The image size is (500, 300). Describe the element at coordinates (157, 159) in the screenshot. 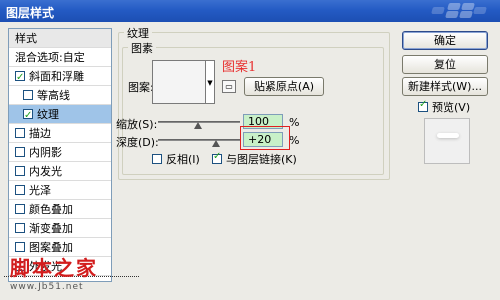

I see `invert-checkbox-box` at that location.